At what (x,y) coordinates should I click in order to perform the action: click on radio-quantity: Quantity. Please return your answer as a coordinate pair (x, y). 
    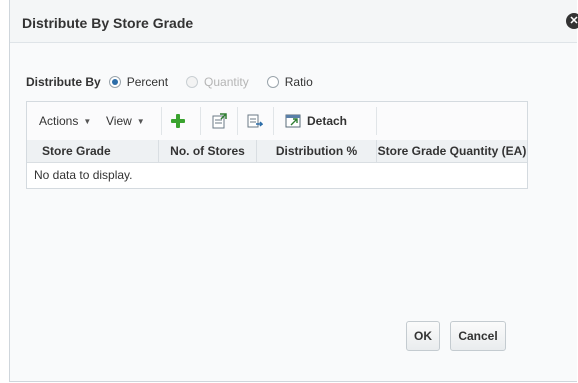
    Looking at the image, I should click on (217, 82).